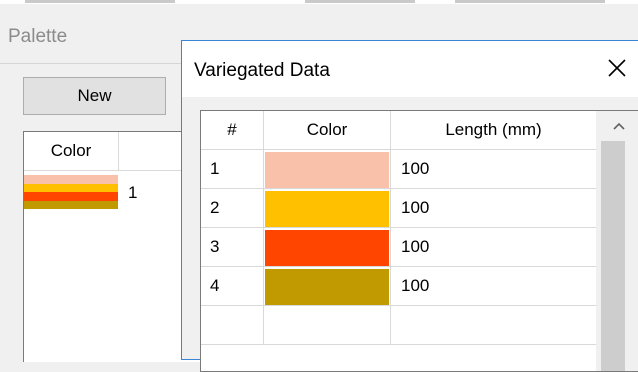 This screenshot has height=372, width=638. I want to click on table-header-row: # Color Length (mm), so click(399, 130).